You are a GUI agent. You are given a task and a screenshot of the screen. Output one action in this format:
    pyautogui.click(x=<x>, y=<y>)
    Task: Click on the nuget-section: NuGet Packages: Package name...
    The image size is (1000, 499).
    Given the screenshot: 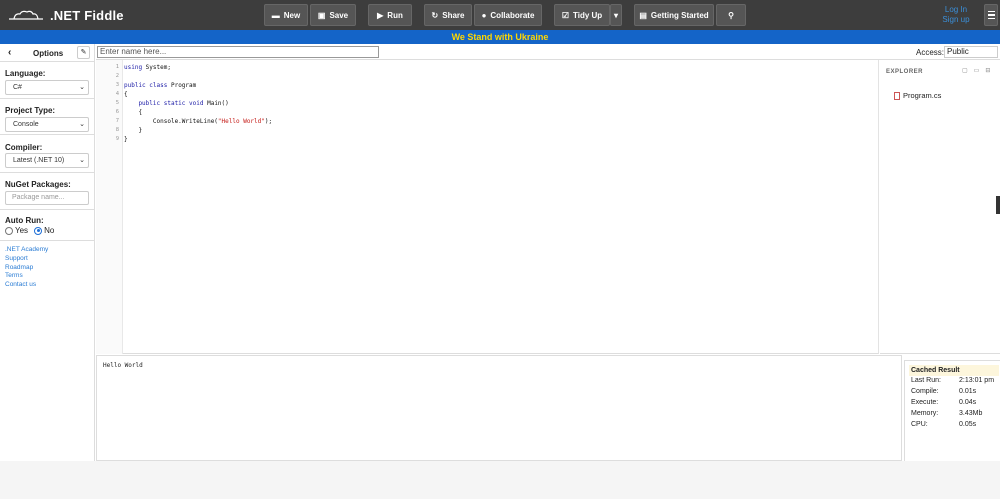 What is the action you would take?
    pyautogui.click(x=47, y=191)
    